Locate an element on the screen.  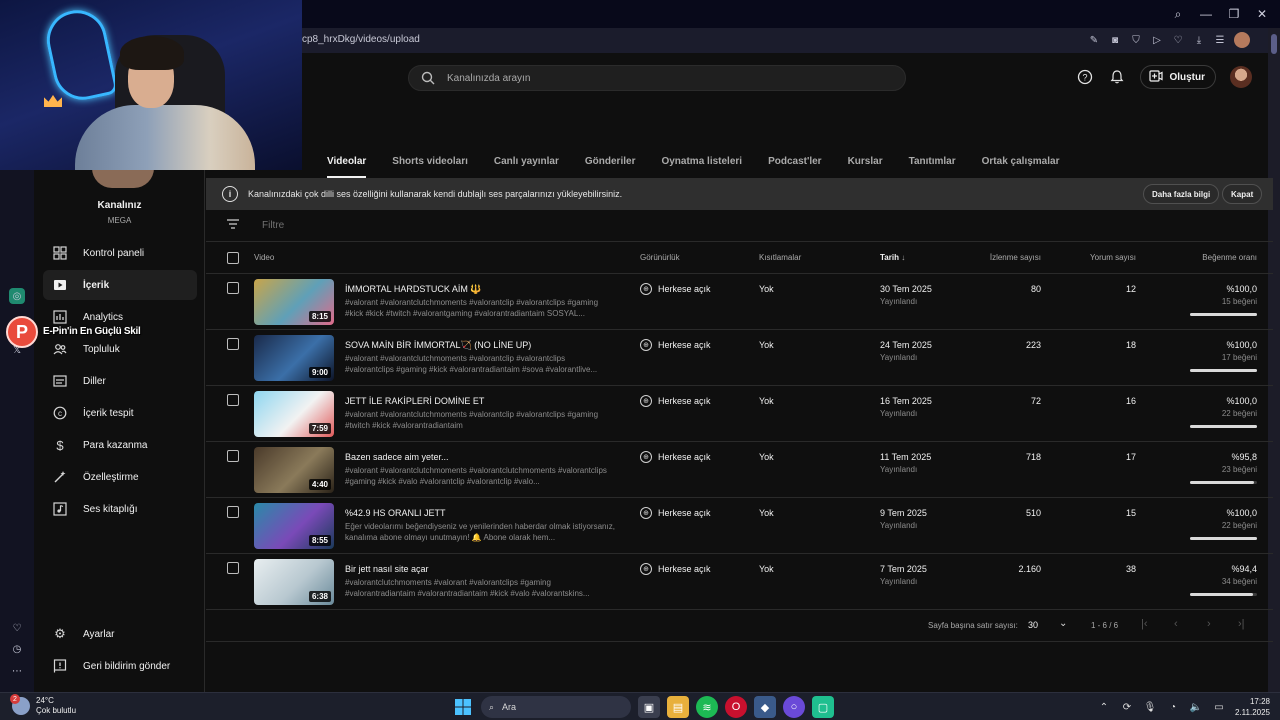
video-title: Bir jett nasıl site açar is located at coordinates (480, 569).